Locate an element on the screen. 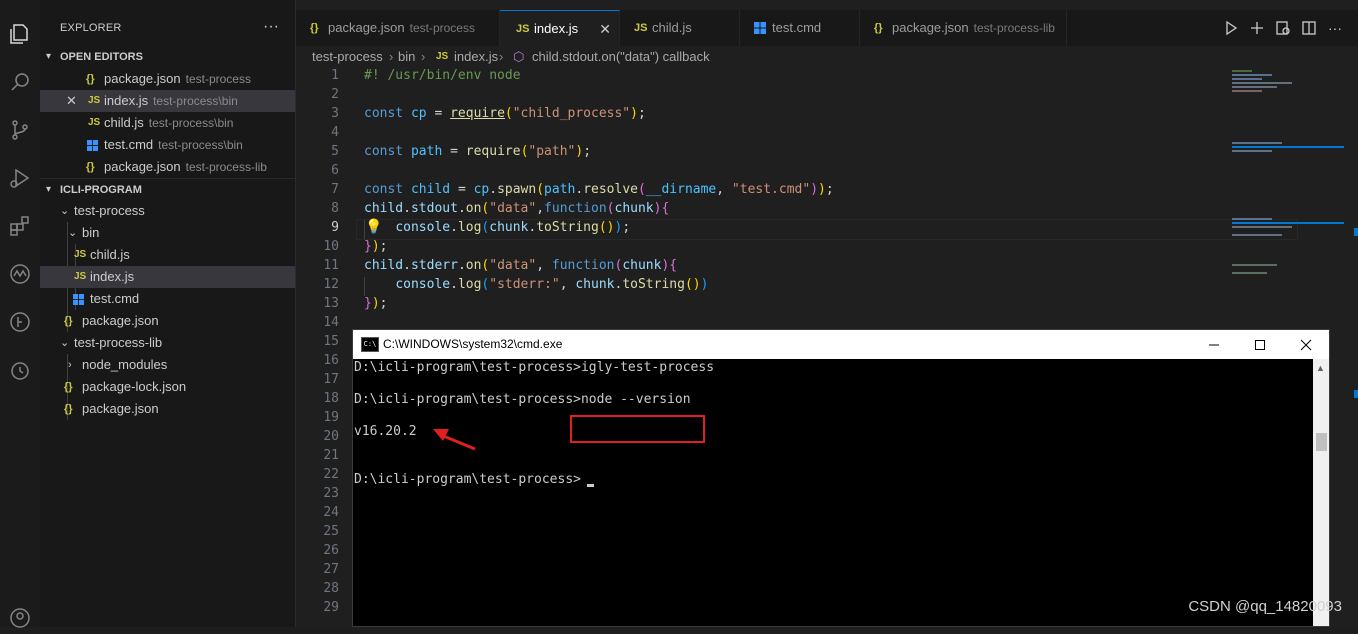 The height and width of the screenshot is (634, 1358). split-editor-icon is located at coordinates (1309, 28).